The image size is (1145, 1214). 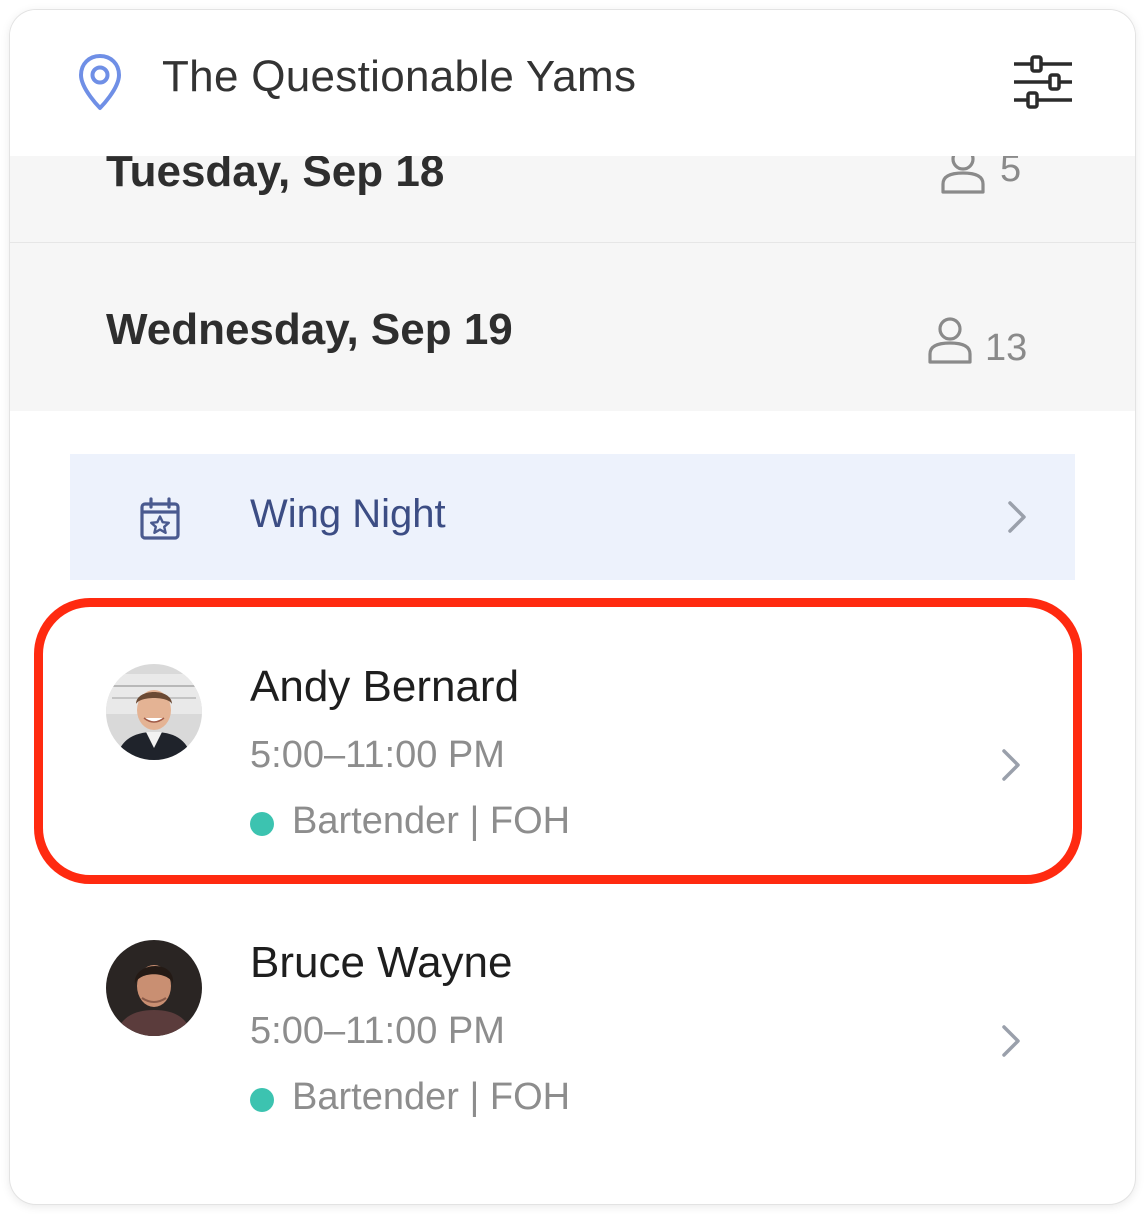 What do you see at coordinates (399, 77) in the screenshot?
I see `location-name: The Questionable Yams` at bounding box center [399, 77].